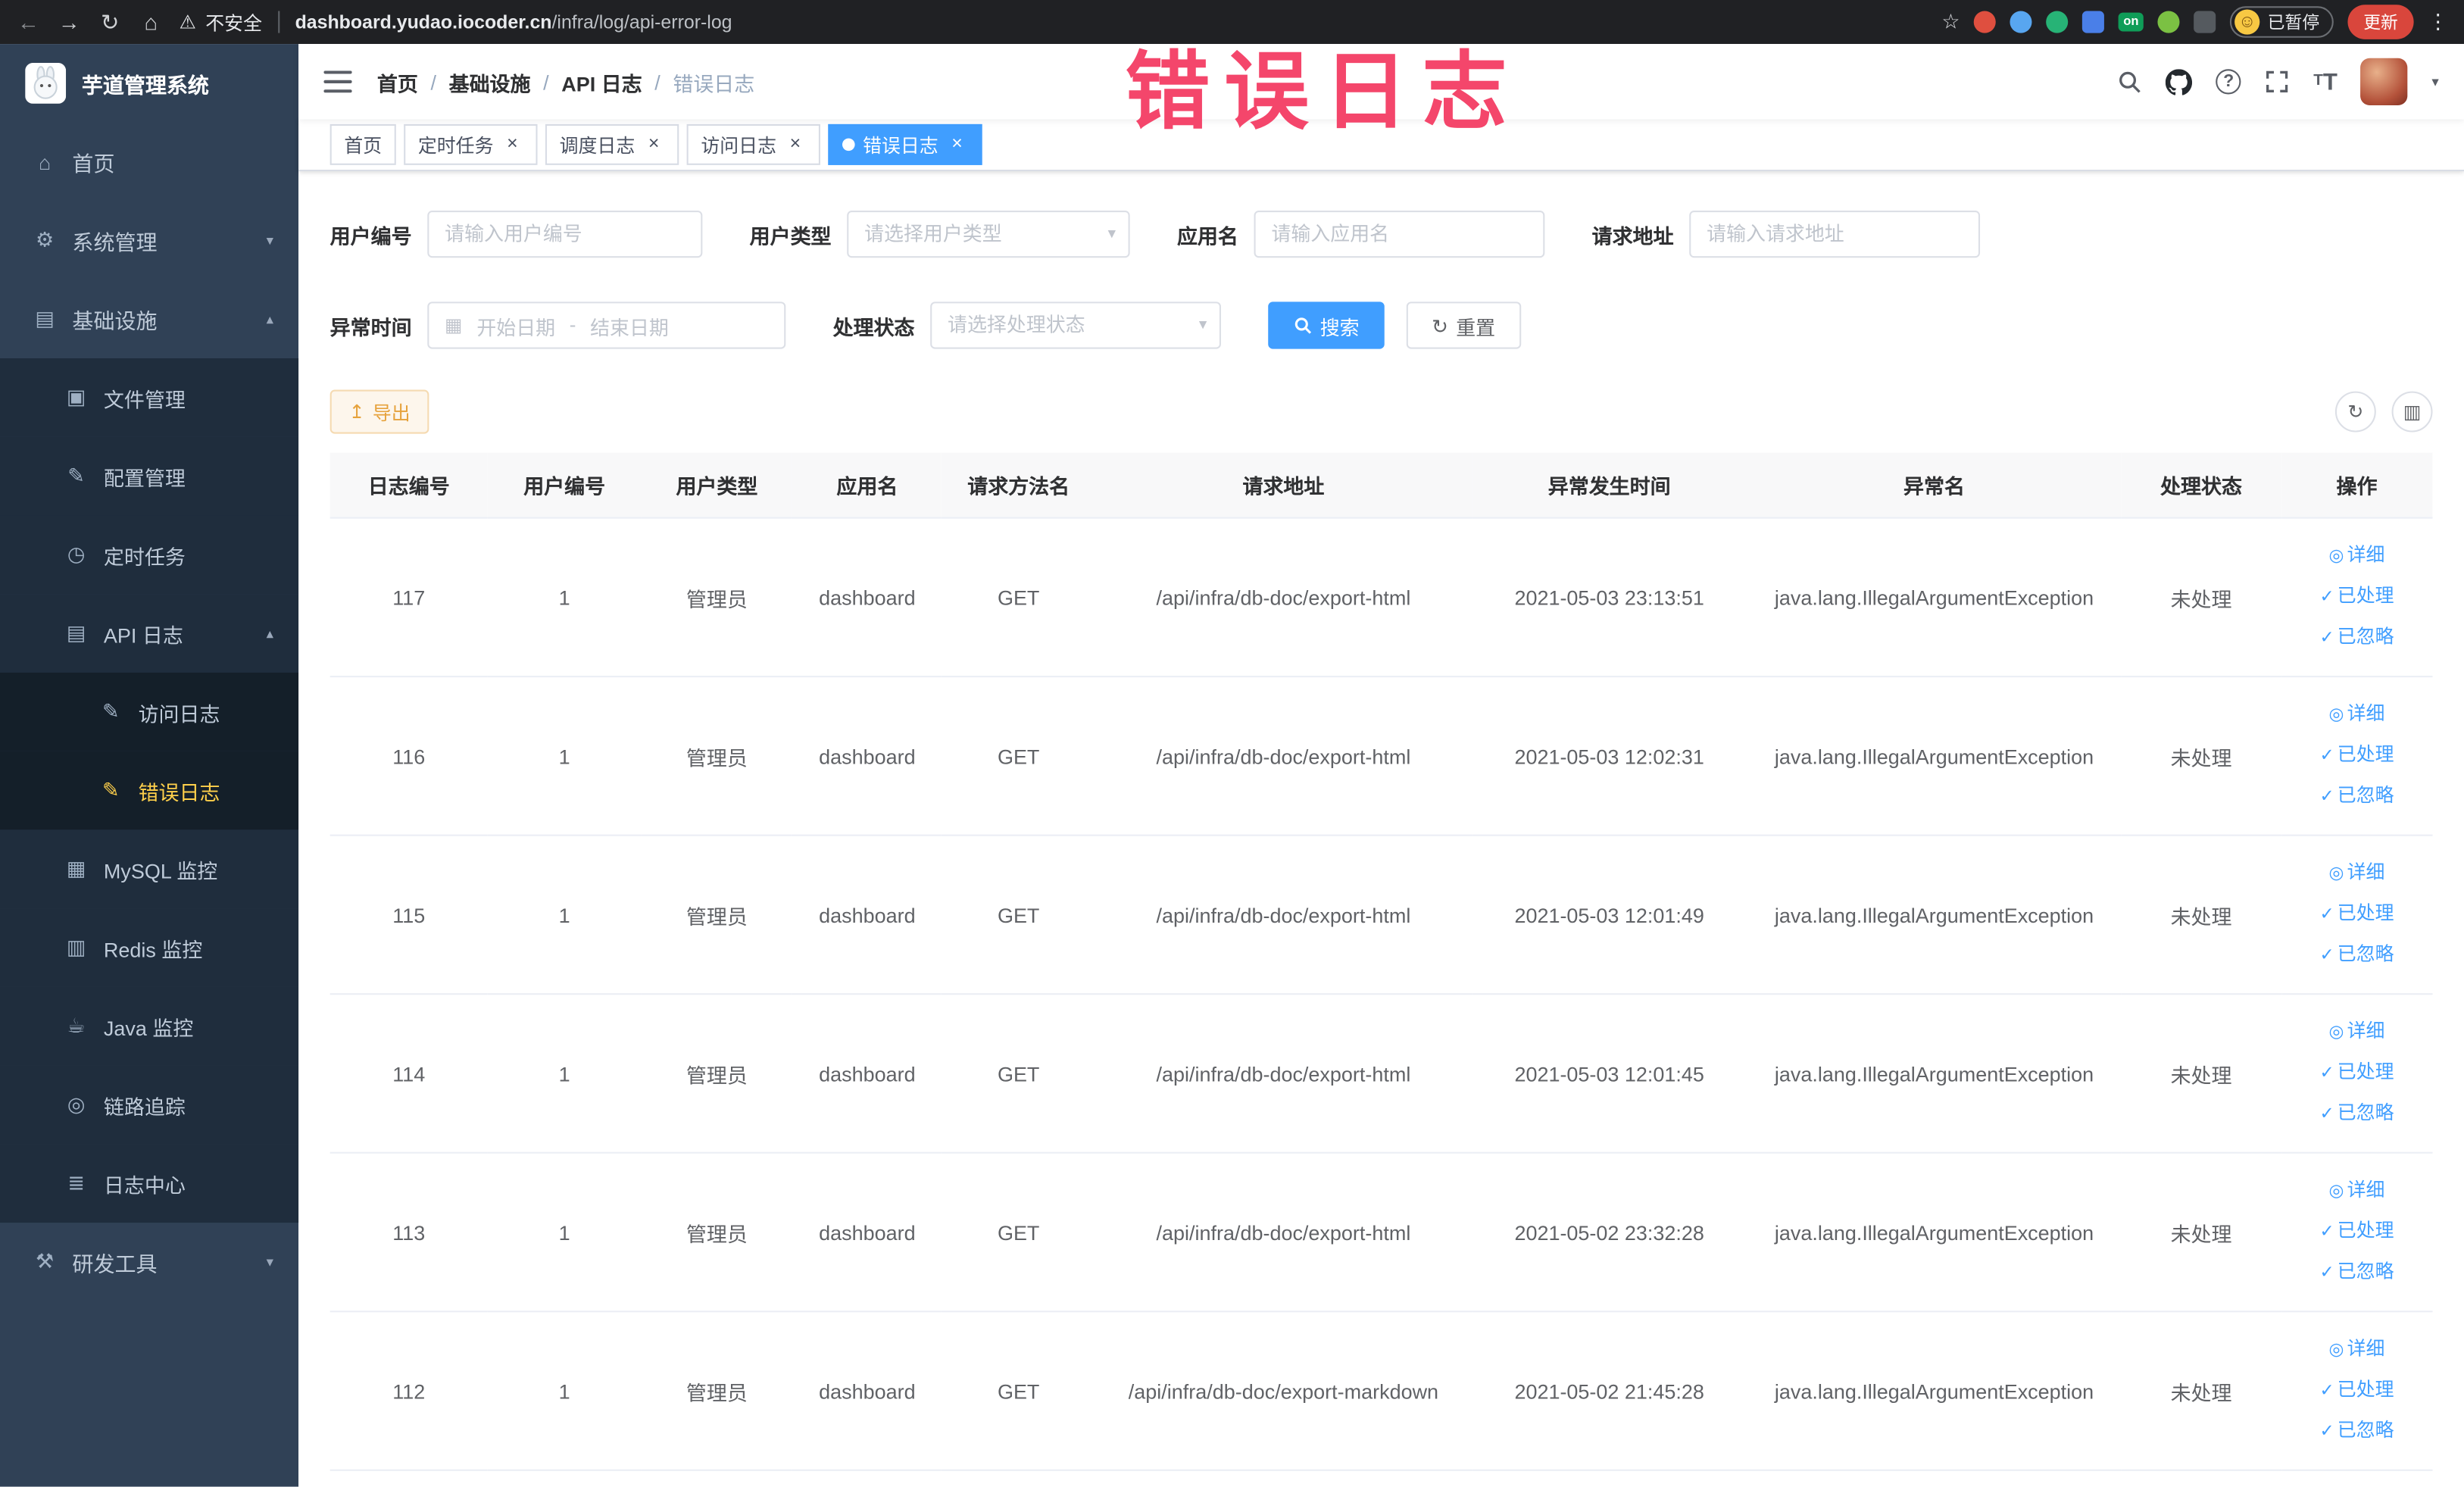 This screenshot has height=1487, width=2464. What do you see at coordinates (606, 325) in the screenshot?
I see `date-range-picker: ▦ 开始日期 - 结束日期` at bounding box center [606, 325].